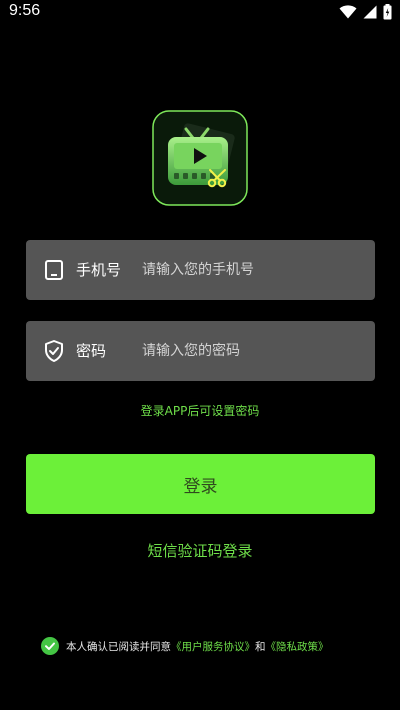 Image resolution: width=400 pixels, height=710 pixels. Describe the element at coordinates (387, 12) in the screenshot. I see `battery-icon` at that location.